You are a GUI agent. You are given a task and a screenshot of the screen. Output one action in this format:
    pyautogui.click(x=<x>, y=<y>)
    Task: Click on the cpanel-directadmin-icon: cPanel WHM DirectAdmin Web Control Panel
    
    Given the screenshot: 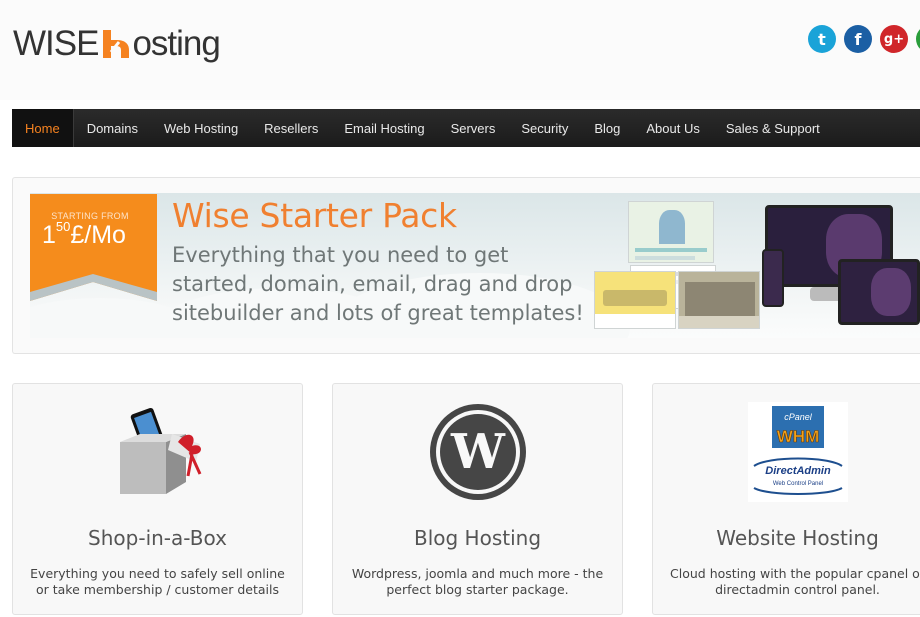 What is the action you would take?
    pyautogui.click(x=797, y=452)
    